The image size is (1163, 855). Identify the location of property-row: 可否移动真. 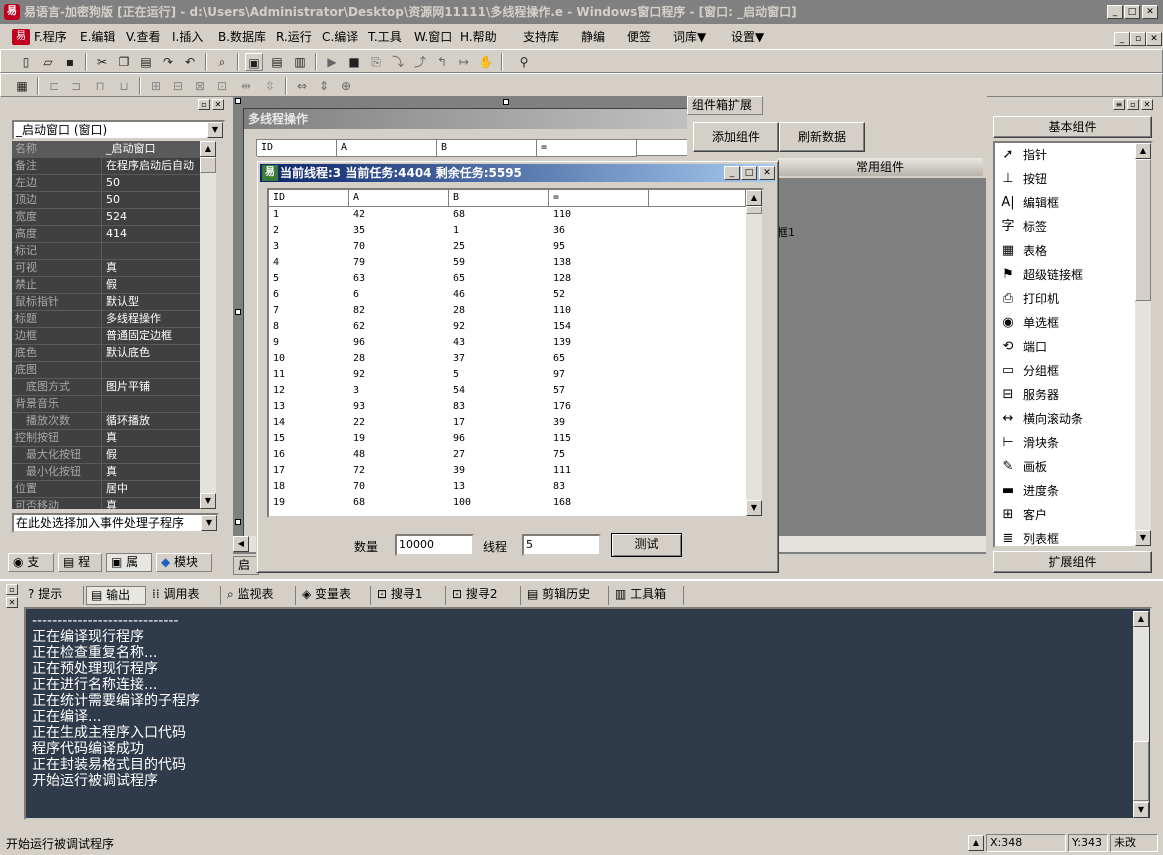
(107, 503).